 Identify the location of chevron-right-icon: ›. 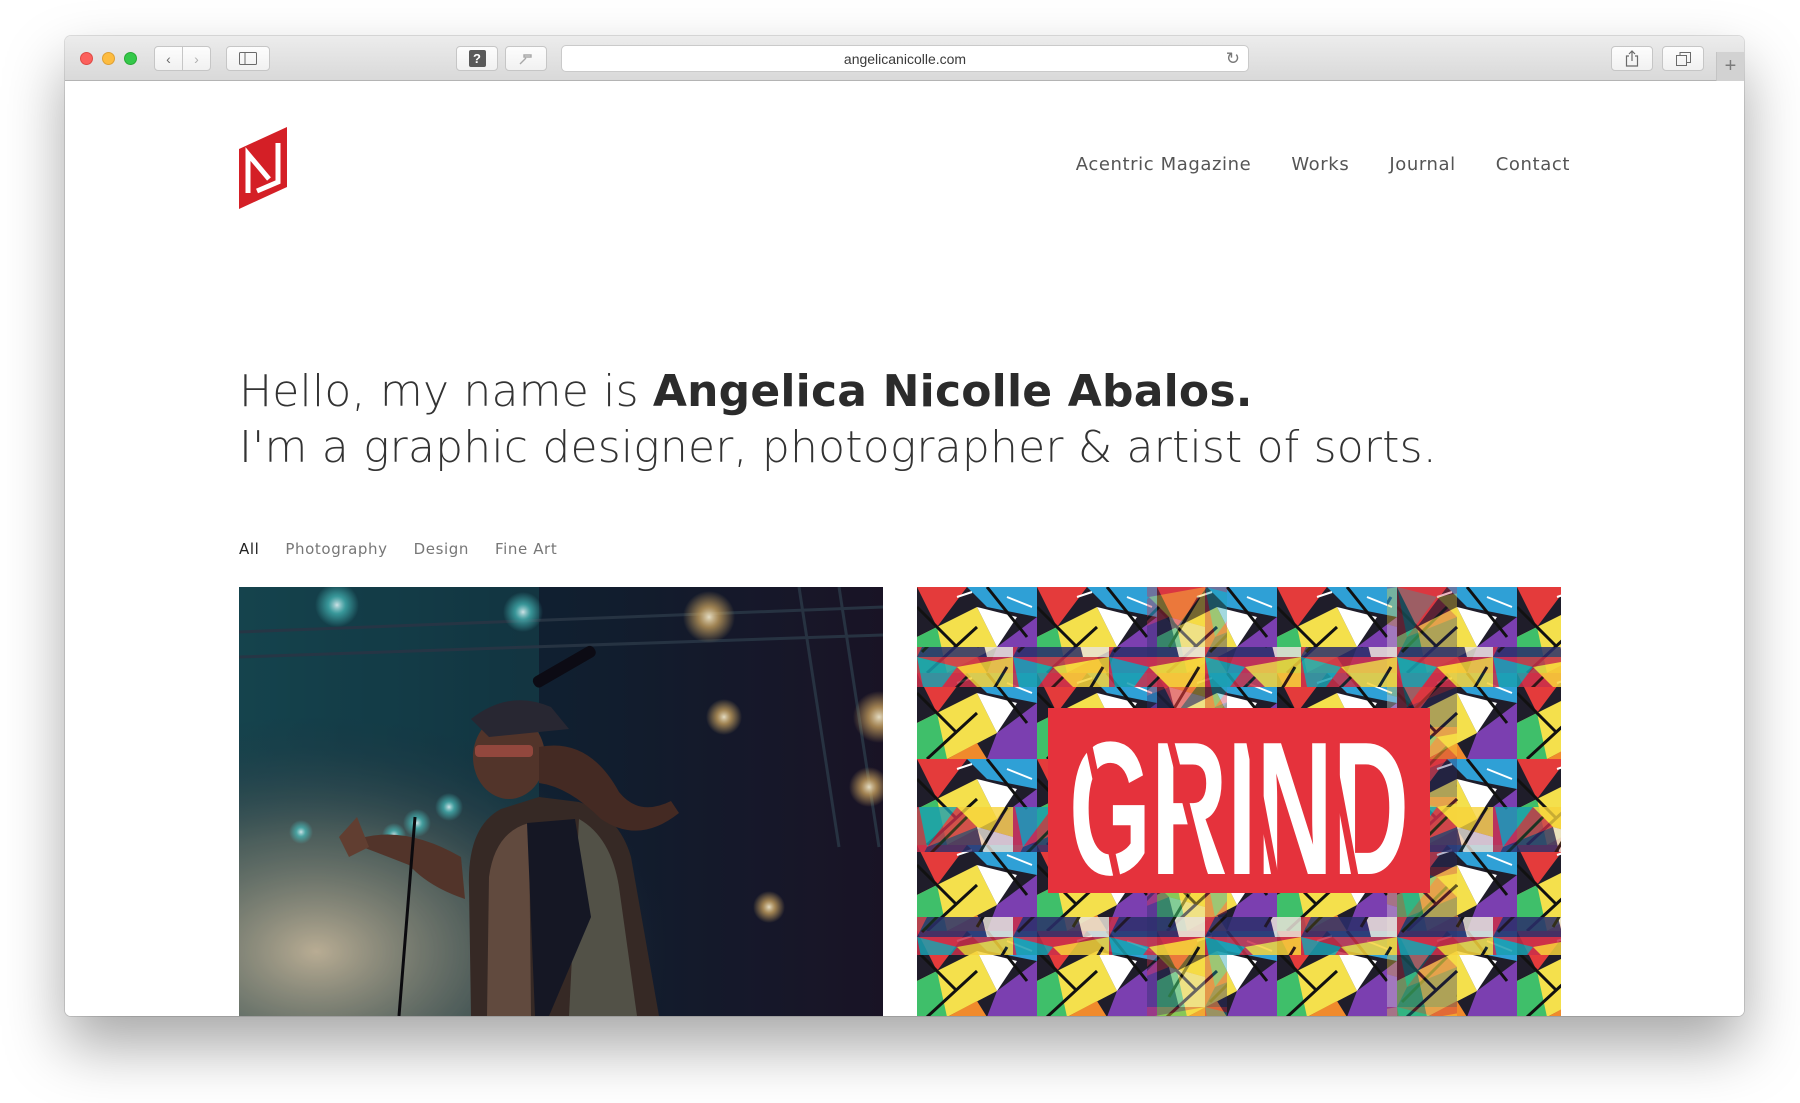
(196, 58).